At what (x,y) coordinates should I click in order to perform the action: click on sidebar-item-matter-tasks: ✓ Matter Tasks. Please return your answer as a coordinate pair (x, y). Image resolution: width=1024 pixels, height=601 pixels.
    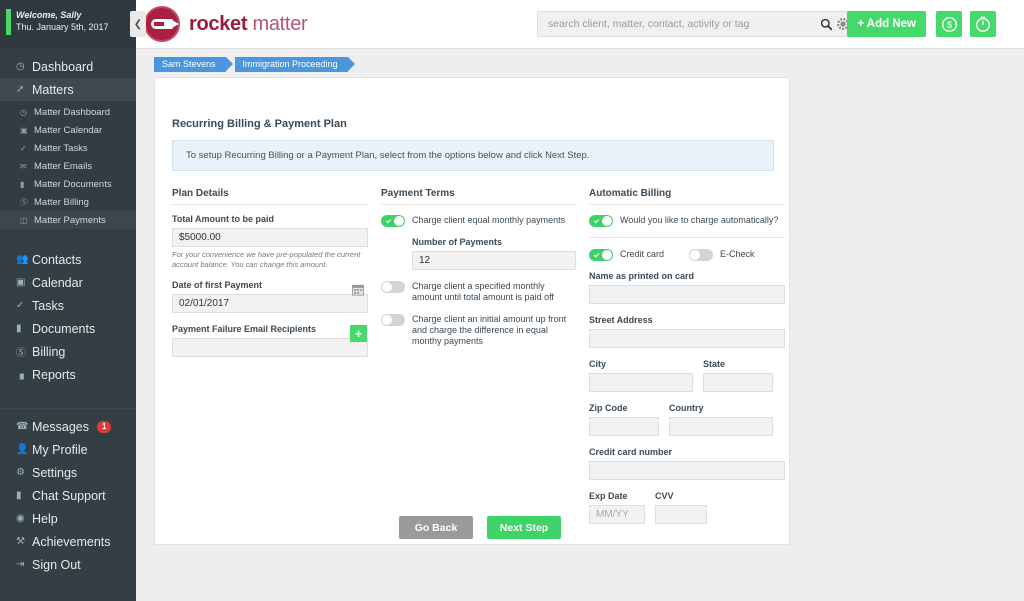
    Looking at the image, I should click on (68, 148).